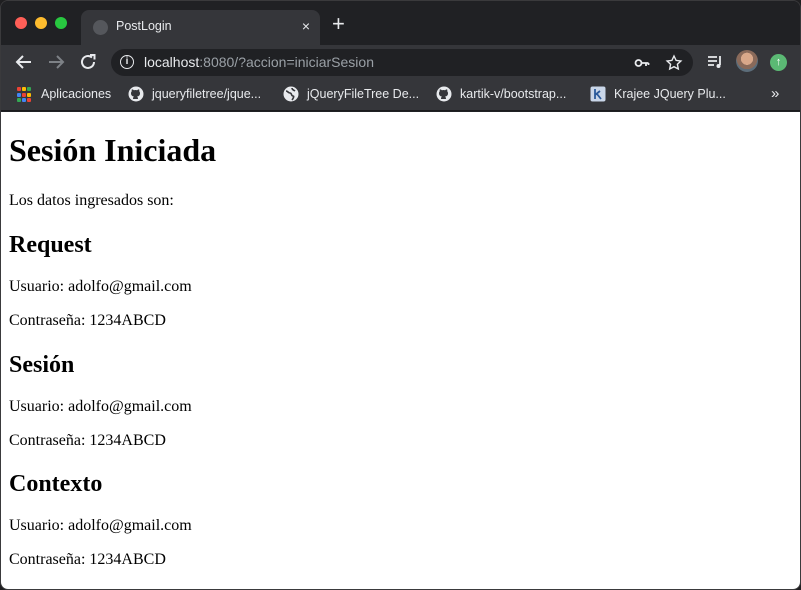  Describe the element at coordinates (172, 62) in the screenshot. I see `url-host: localhost` at that location.